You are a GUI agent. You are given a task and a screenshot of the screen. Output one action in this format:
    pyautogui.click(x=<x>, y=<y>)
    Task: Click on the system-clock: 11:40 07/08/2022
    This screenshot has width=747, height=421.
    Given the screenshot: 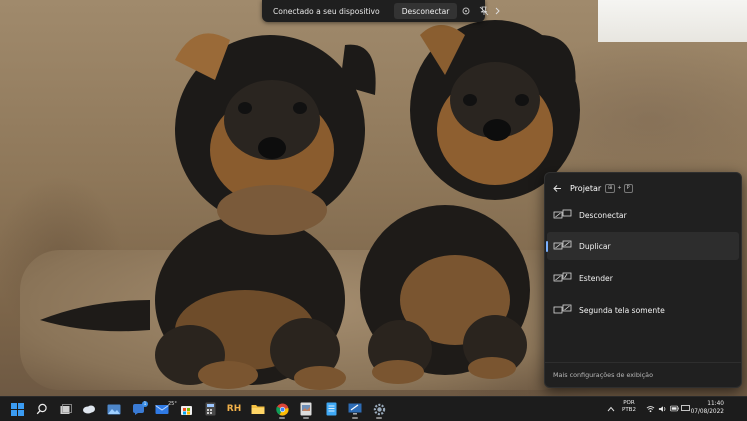 What is the action you would take?
    pyautogui.click(x=707, y=408)
    